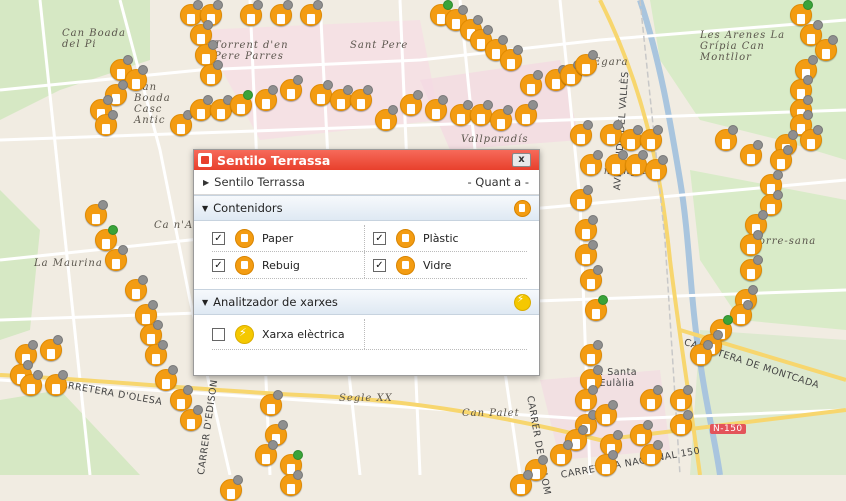  Describe the element at coordinates (449, 265) in the screenshot. I see `layer-item-vidre: ✓ Vidre` at that location.